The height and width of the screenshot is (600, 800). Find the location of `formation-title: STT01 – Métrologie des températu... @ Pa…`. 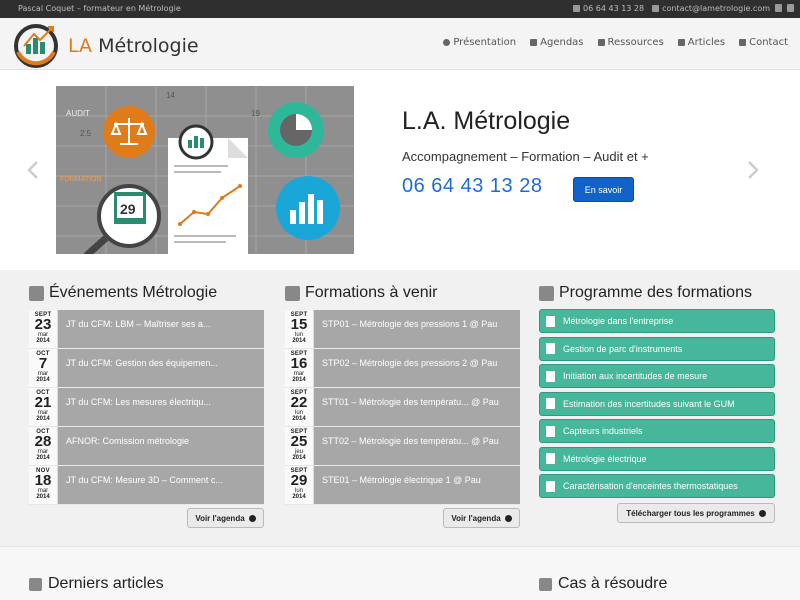

formation-title: STT01 – Métrologie des températu... @ Pa… is located at coordinates (417, 407).